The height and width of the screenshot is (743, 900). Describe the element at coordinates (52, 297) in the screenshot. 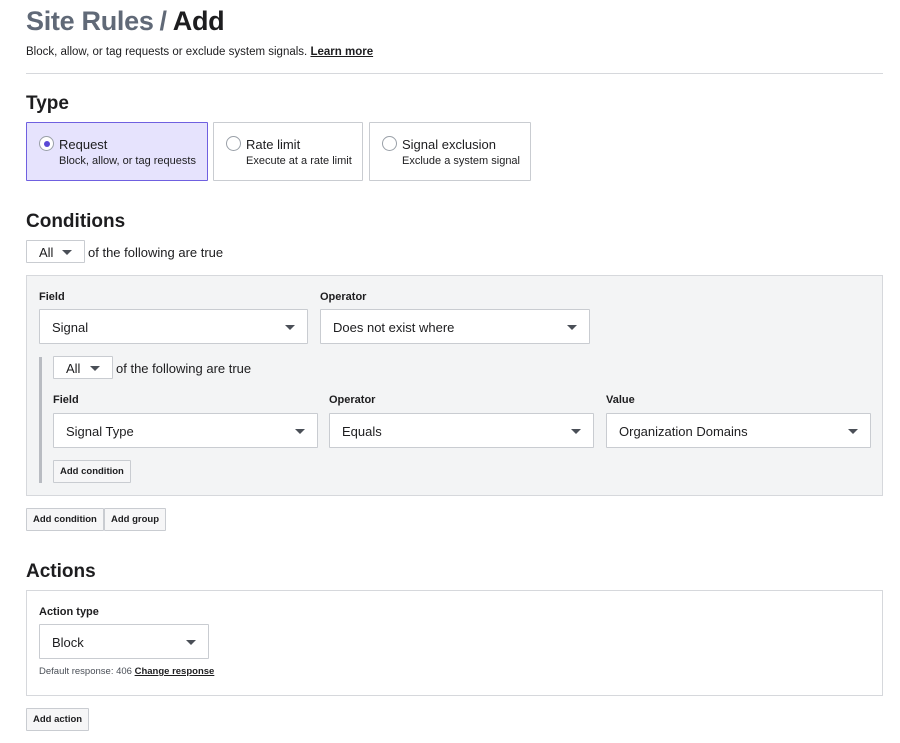

I see `field-label: Field` at that location.